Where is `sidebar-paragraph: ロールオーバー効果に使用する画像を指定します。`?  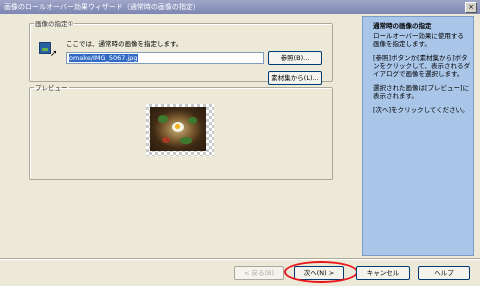
sidebar-paragraph: ロールオーバー効果に使用する画像を指定します。 is located at coordinates (418, 40).